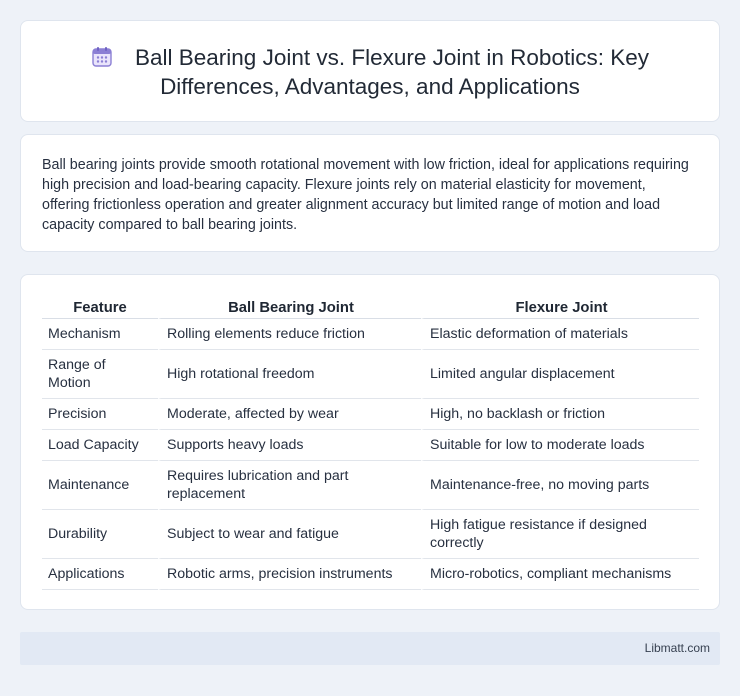 This screenshot has height=696, width=740. What do you see at coordinates (289, 334) in the screenshot?
I see `ball-bearing-cell: Rolling elements reduce friction` at bounding box center [289, 334].